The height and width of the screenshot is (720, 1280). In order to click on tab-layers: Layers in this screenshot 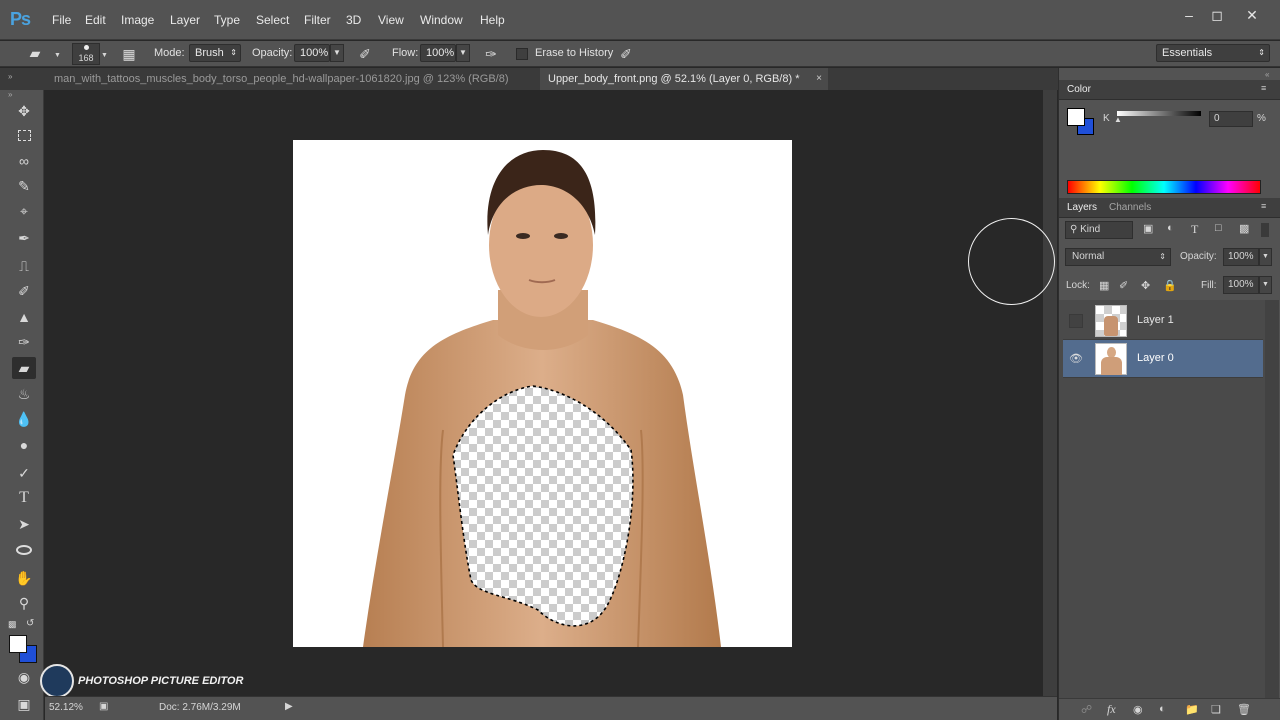, I will do `click(1082, 207)`.